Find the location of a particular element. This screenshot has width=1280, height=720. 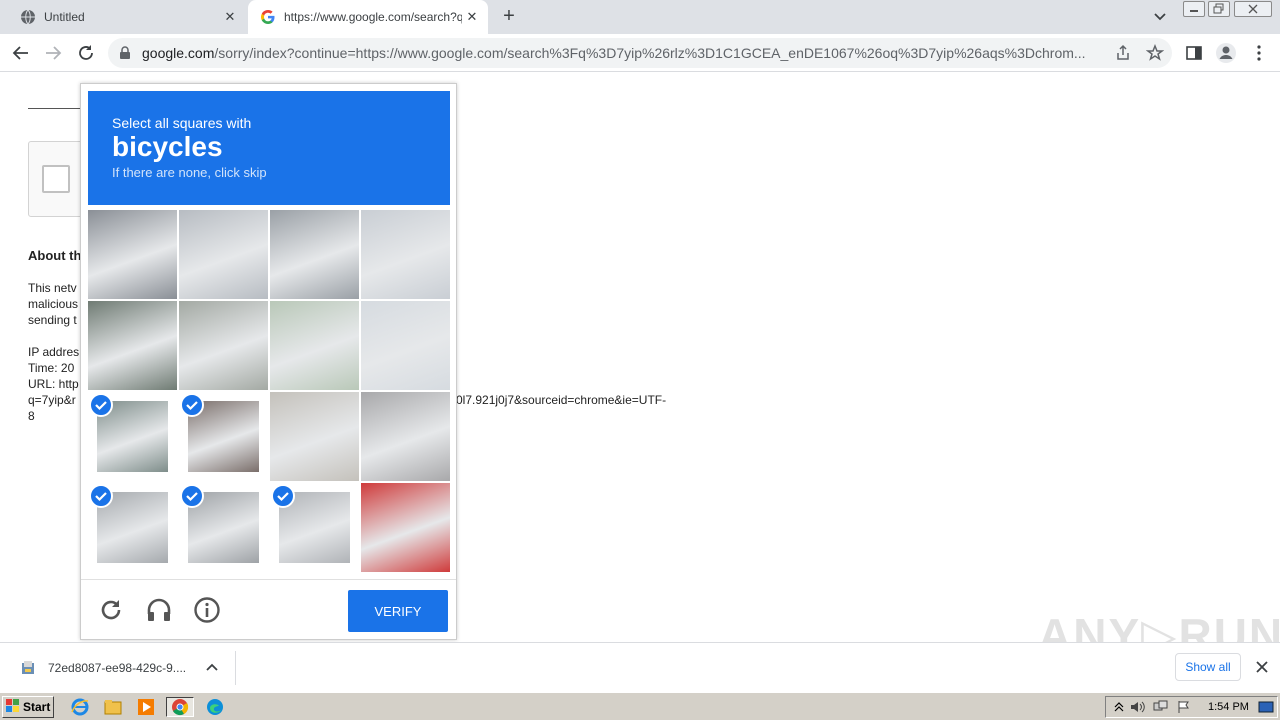

close-window-button is located at coordinates (1253, 9).